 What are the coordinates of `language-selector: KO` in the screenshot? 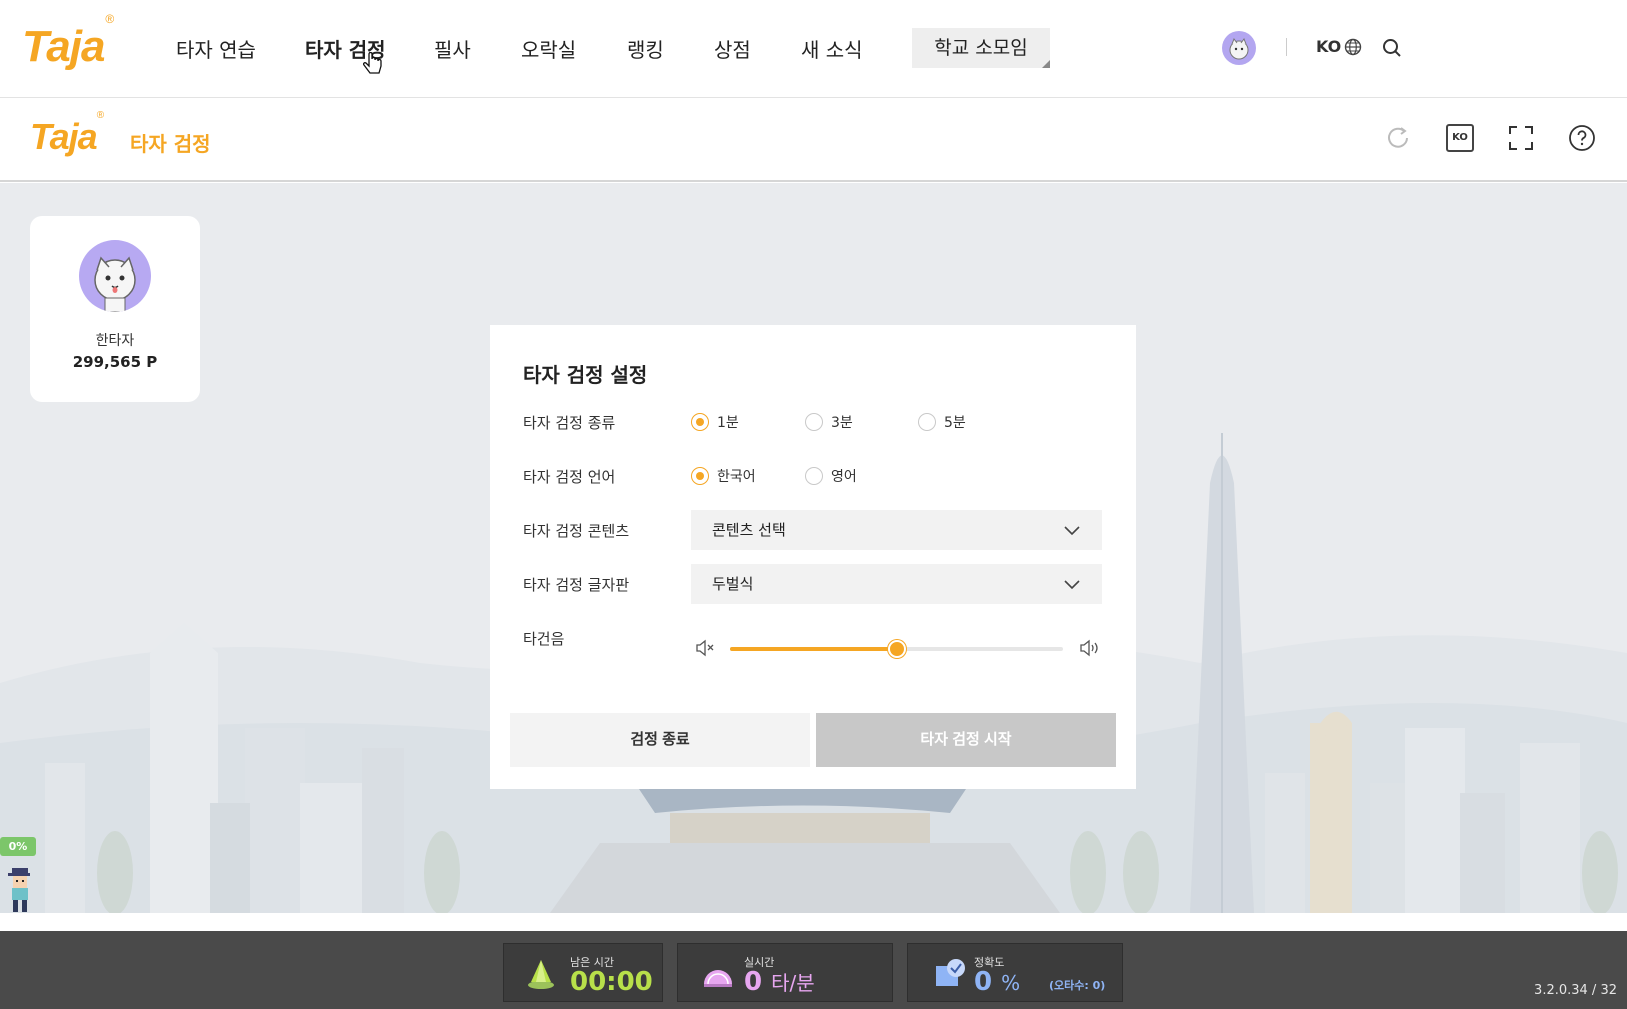 It's located at (1339, 46).